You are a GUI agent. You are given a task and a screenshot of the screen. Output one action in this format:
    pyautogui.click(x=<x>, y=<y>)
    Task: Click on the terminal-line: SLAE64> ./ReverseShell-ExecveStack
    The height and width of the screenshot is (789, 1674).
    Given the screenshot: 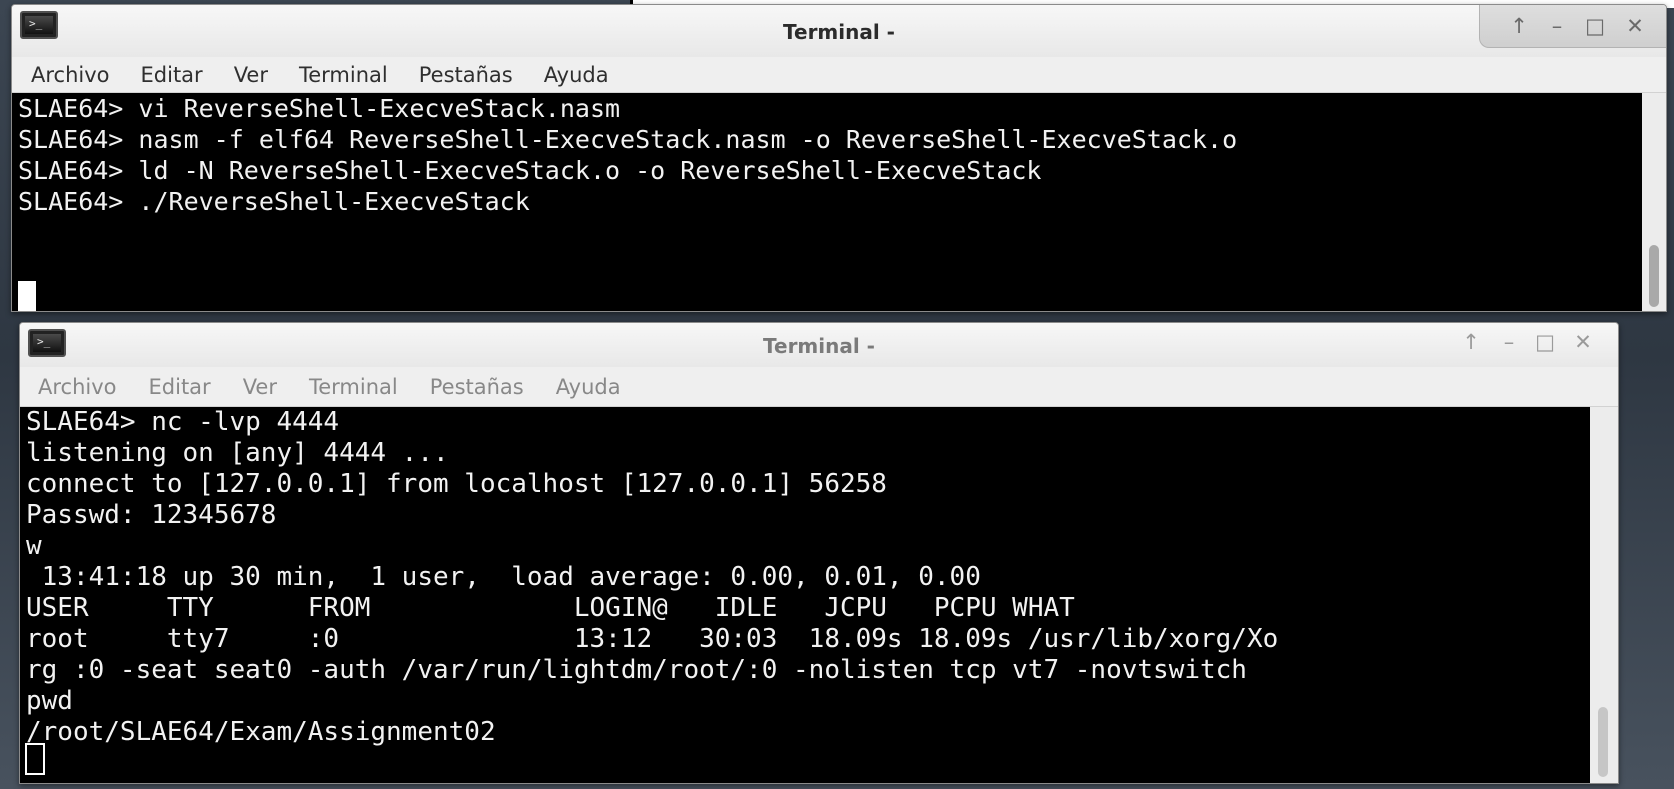 What is the action you would take?
    pyautogui.click(x=274, y=201)
    